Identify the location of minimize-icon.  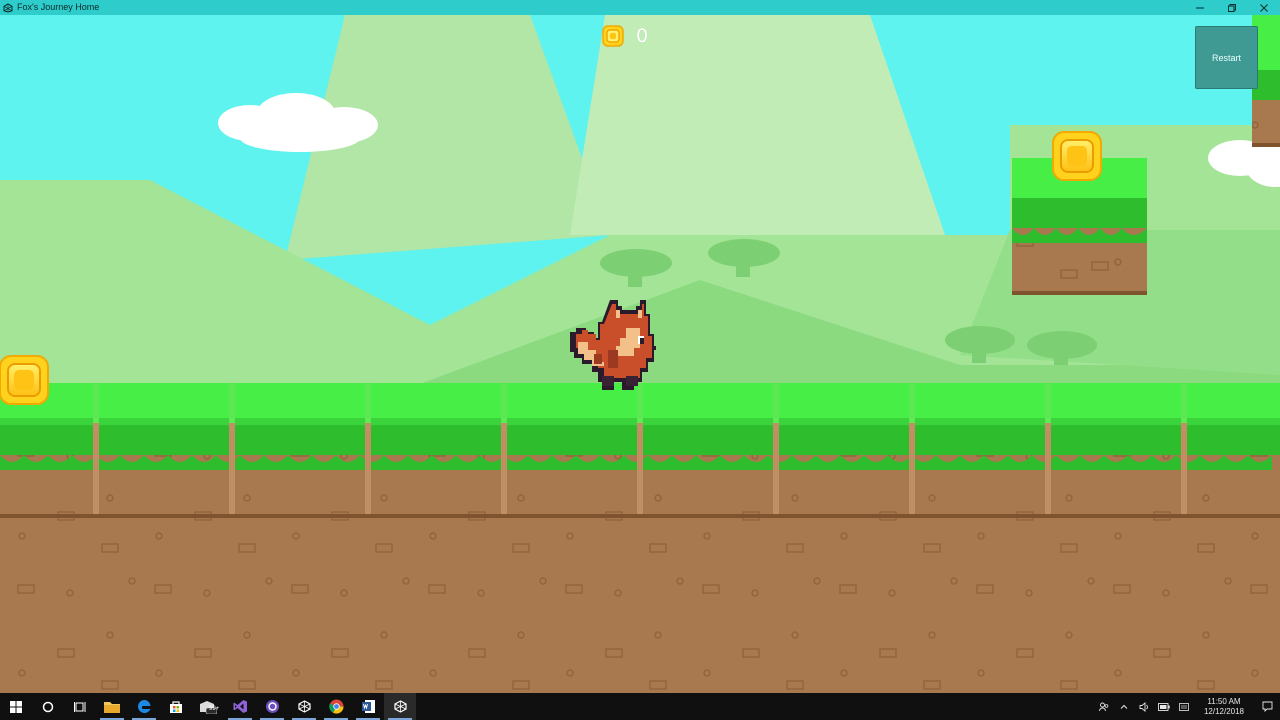
(1200, 7).